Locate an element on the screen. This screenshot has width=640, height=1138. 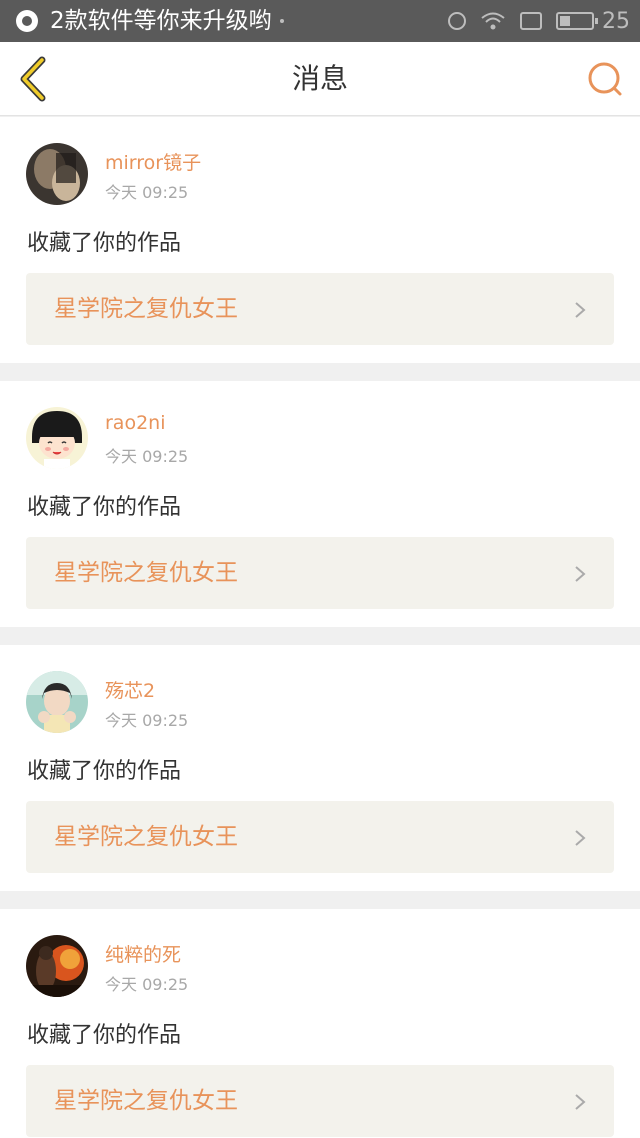
header: 消息 is located at coordinates (320, 79).